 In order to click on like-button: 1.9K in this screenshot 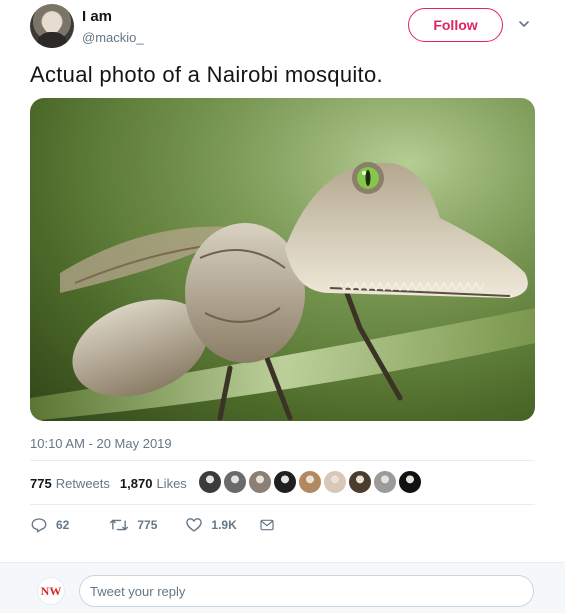, I will do `click(211, 525)`.